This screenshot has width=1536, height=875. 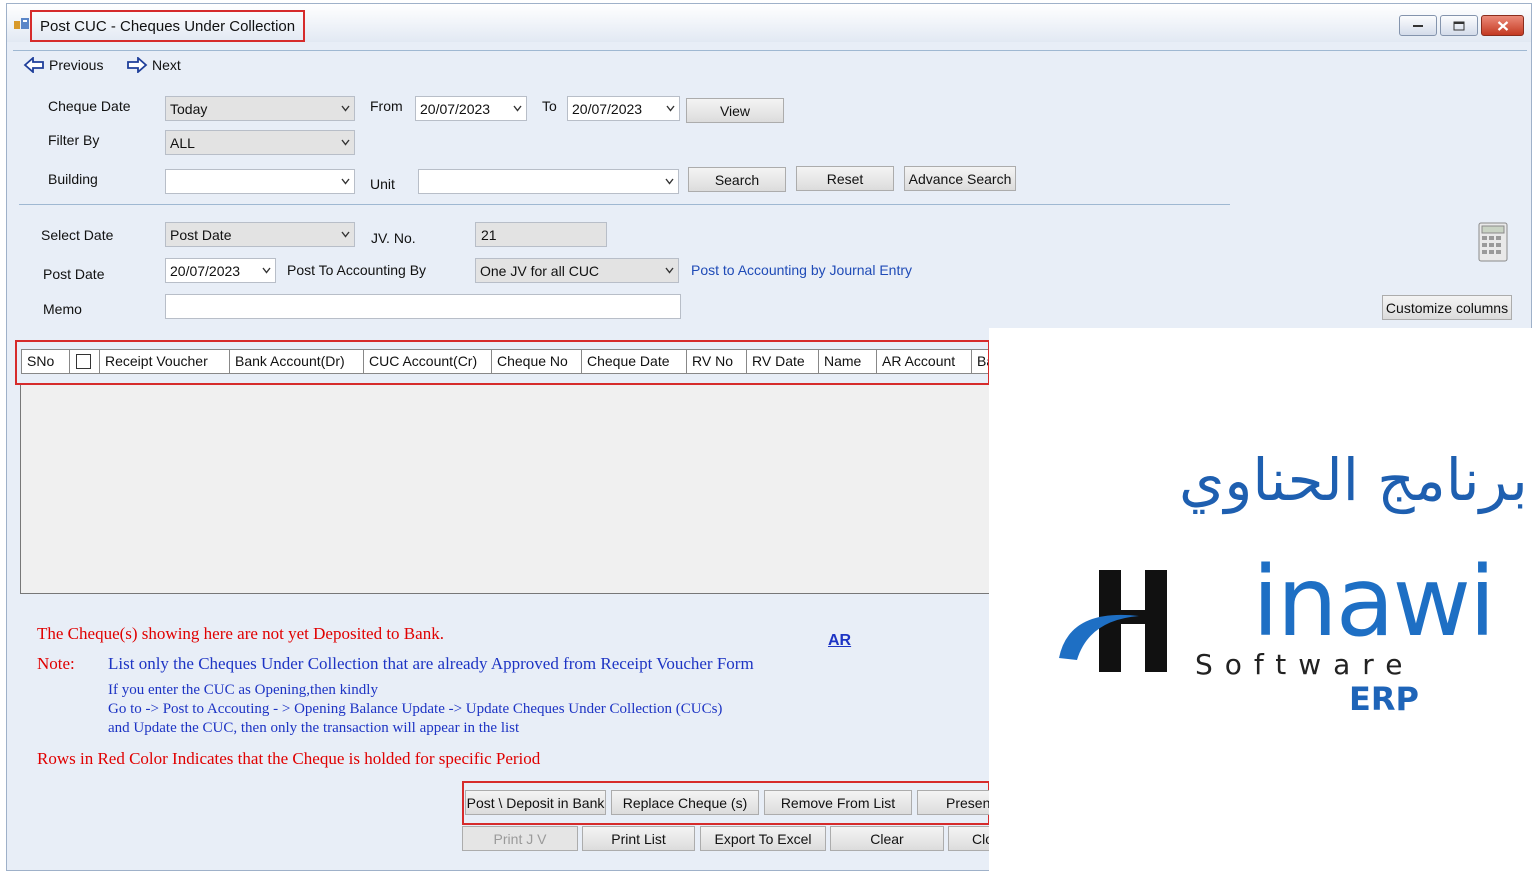 What do you see at coordinates (33, 65) in the screenshot?
I see `arrow-left-icon` at bounding box center [33, 65].